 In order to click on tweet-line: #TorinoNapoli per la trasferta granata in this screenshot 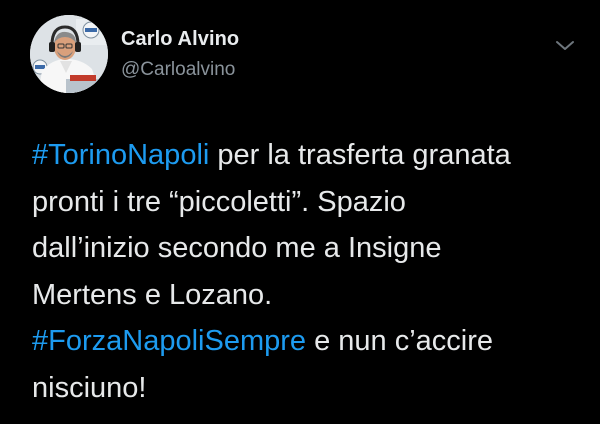, I will do `click(312, 155)`.